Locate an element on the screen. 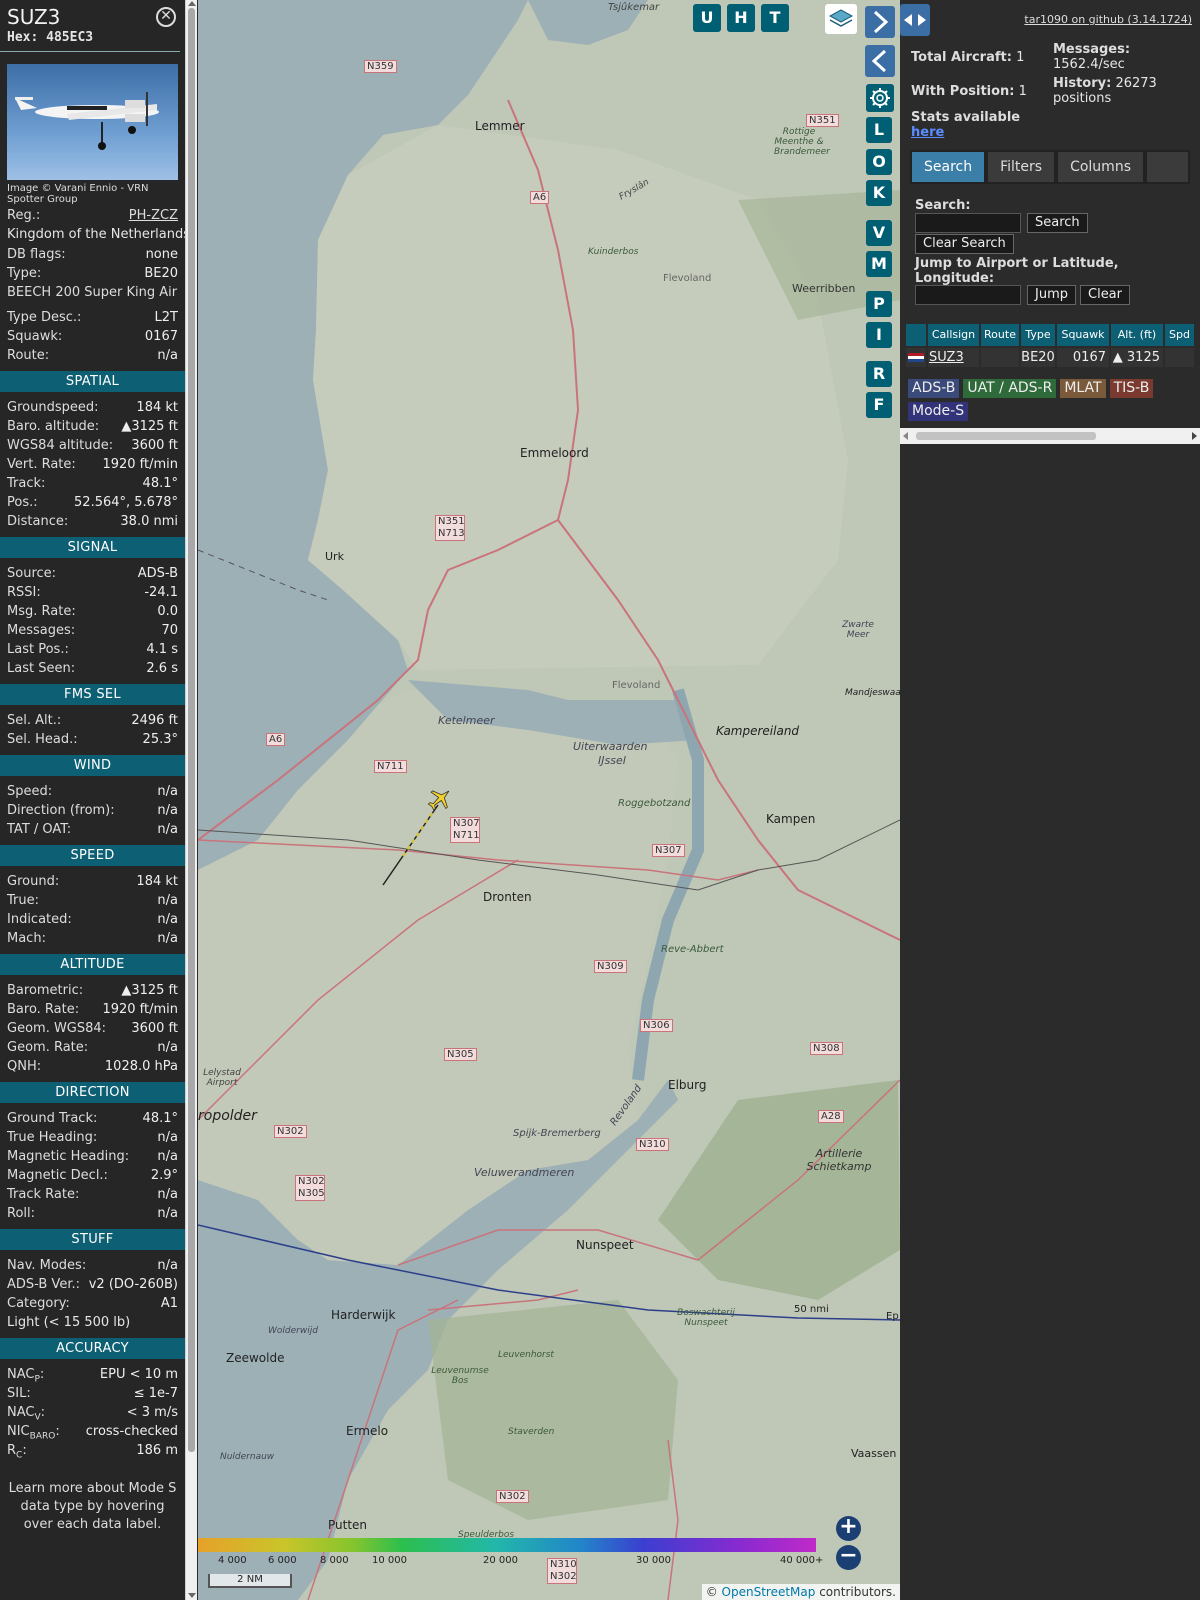 The width and height of the screenshot is (1200, 1600). road-shield: N310 is located at coordinates (652, 1141).